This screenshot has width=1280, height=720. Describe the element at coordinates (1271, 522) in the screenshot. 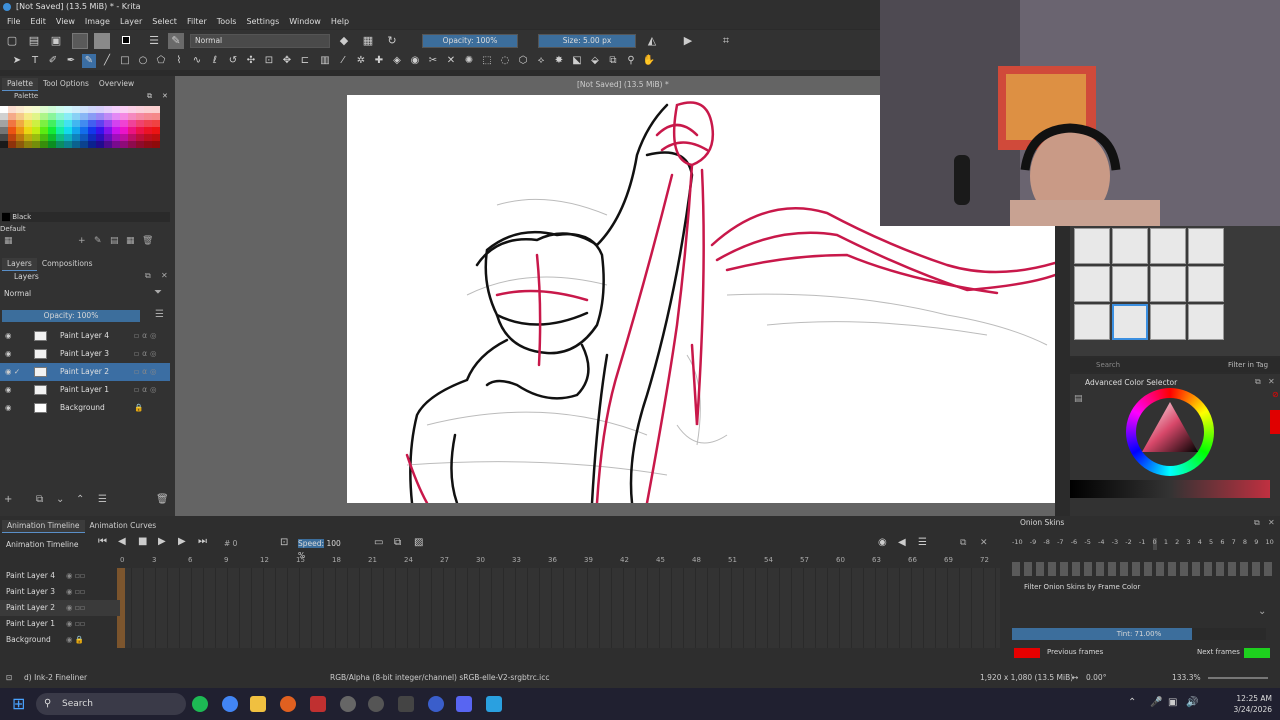

I see `onion-close-icon: ✕` at that location.